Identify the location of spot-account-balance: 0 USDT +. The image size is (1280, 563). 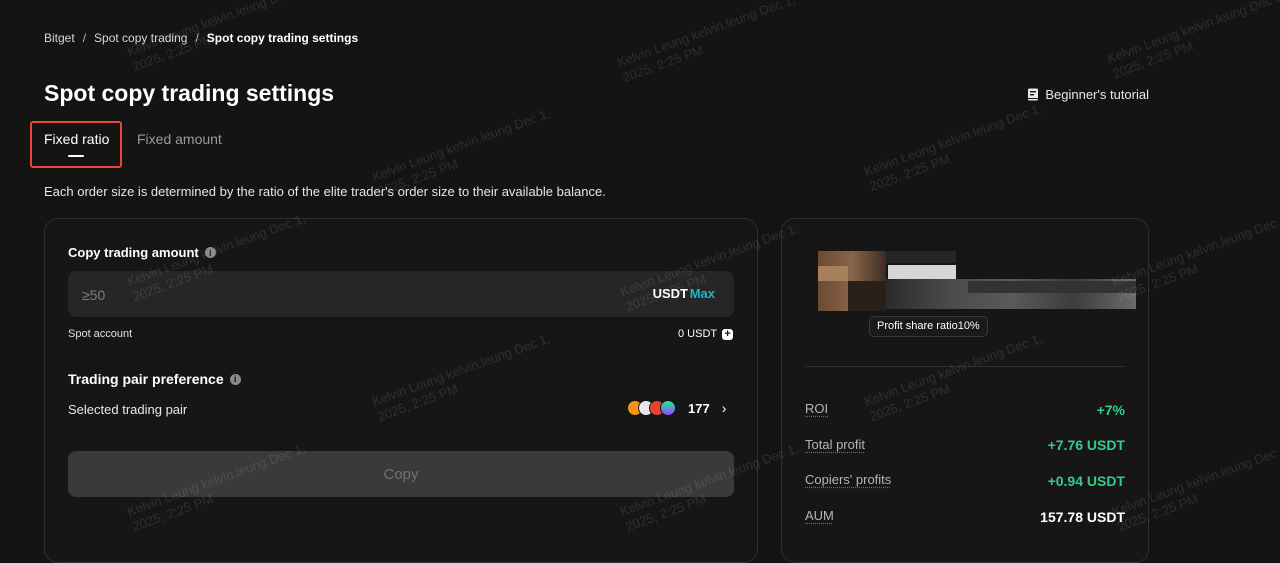
(706, 334).